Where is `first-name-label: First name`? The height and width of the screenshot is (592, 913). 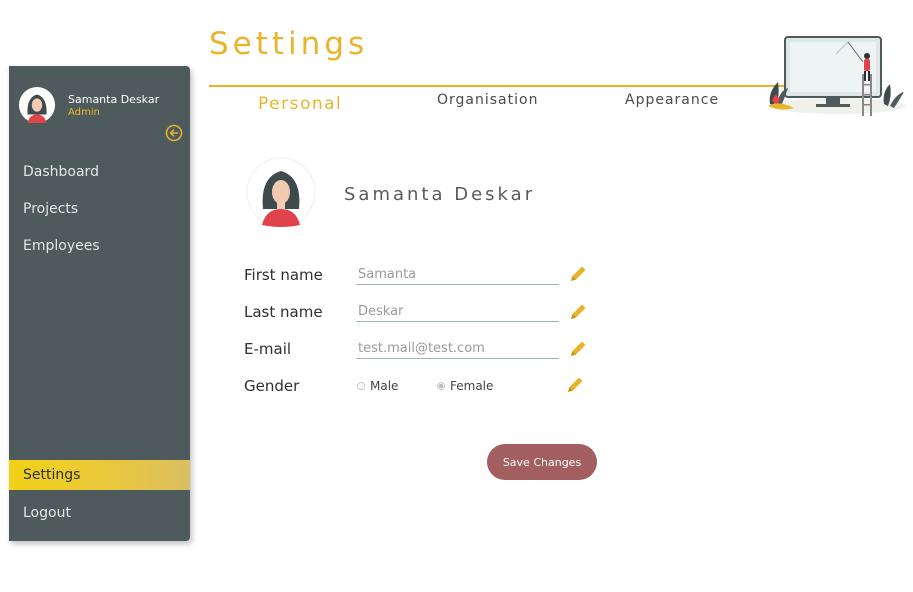 first-name-label: First name is located at coordinates (283, 275).